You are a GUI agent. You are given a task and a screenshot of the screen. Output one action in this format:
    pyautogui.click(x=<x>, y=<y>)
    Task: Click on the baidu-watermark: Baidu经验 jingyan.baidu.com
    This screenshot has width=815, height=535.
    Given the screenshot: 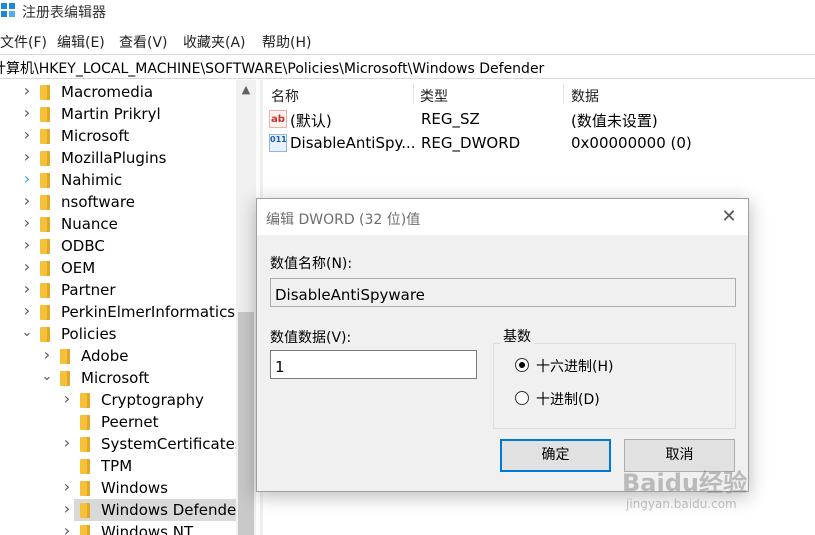 What is the action you would take?
    pyautogui.click(x=717, y=493)
    